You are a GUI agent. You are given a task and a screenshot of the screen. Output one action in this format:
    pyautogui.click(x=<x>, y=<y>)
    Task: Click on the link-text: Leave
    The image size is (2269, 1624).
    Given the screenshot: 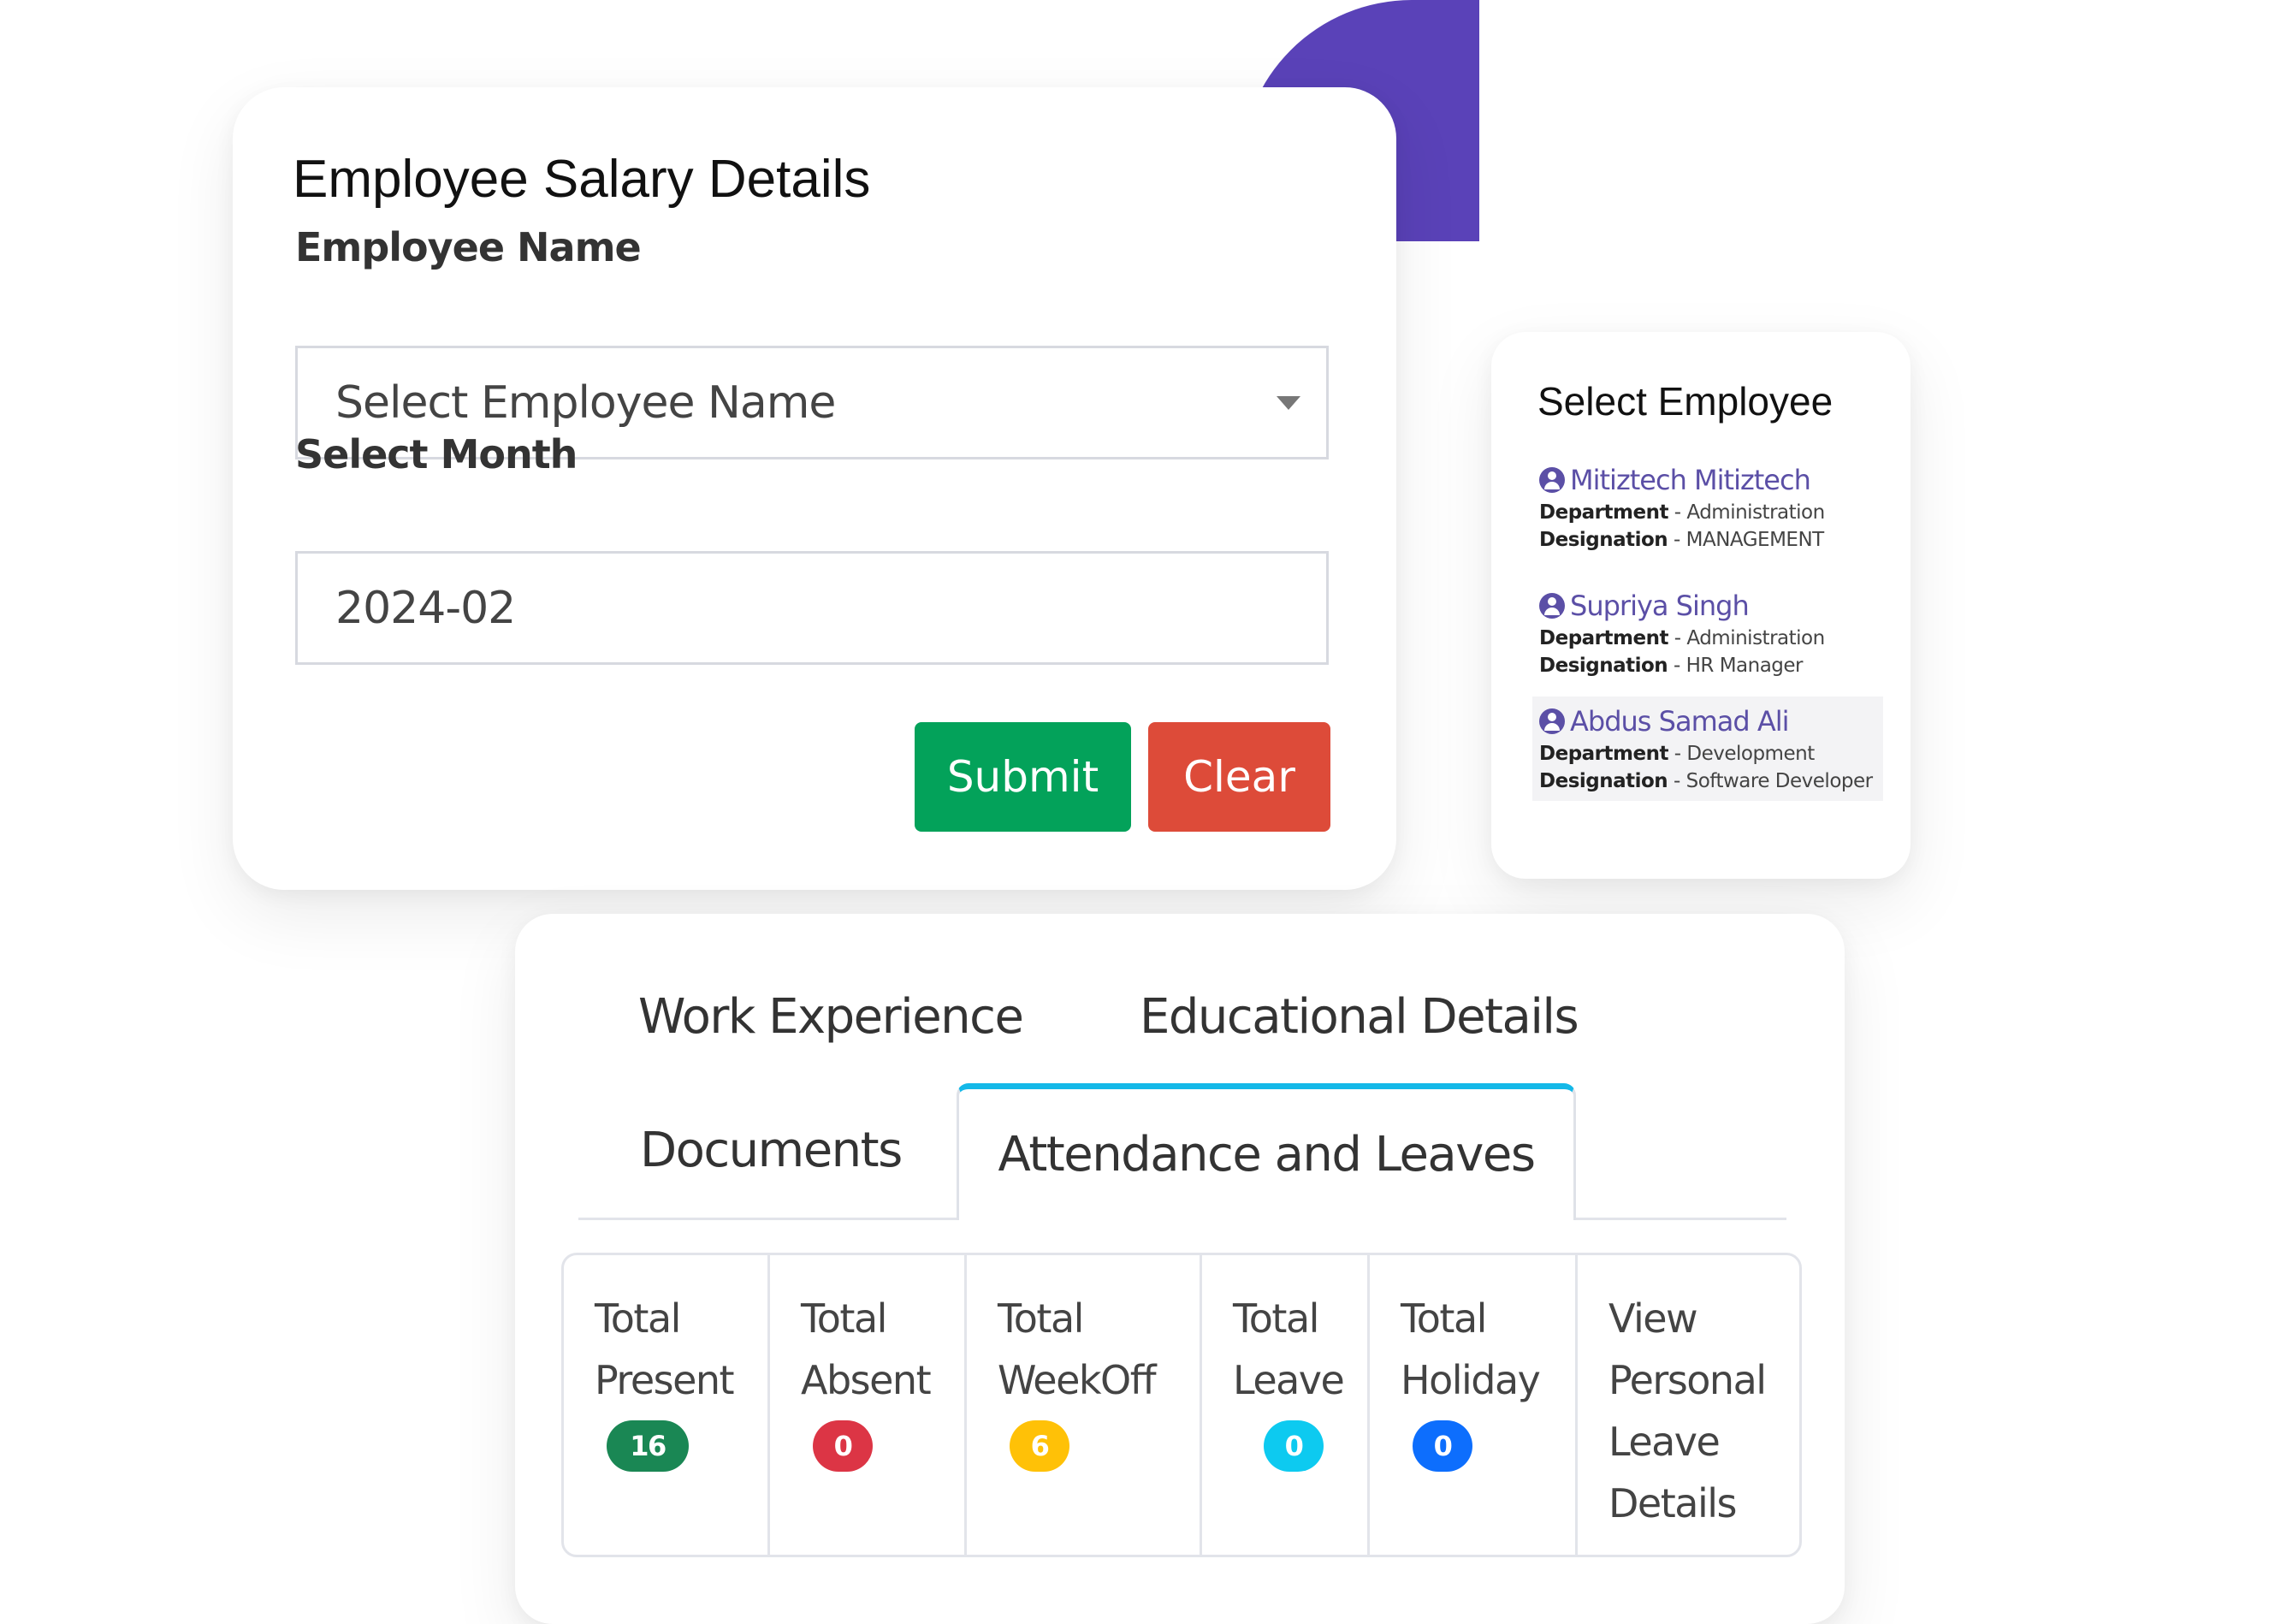 What is the action you would take?
    pyautogui.click(x=1664, y=1442)
    